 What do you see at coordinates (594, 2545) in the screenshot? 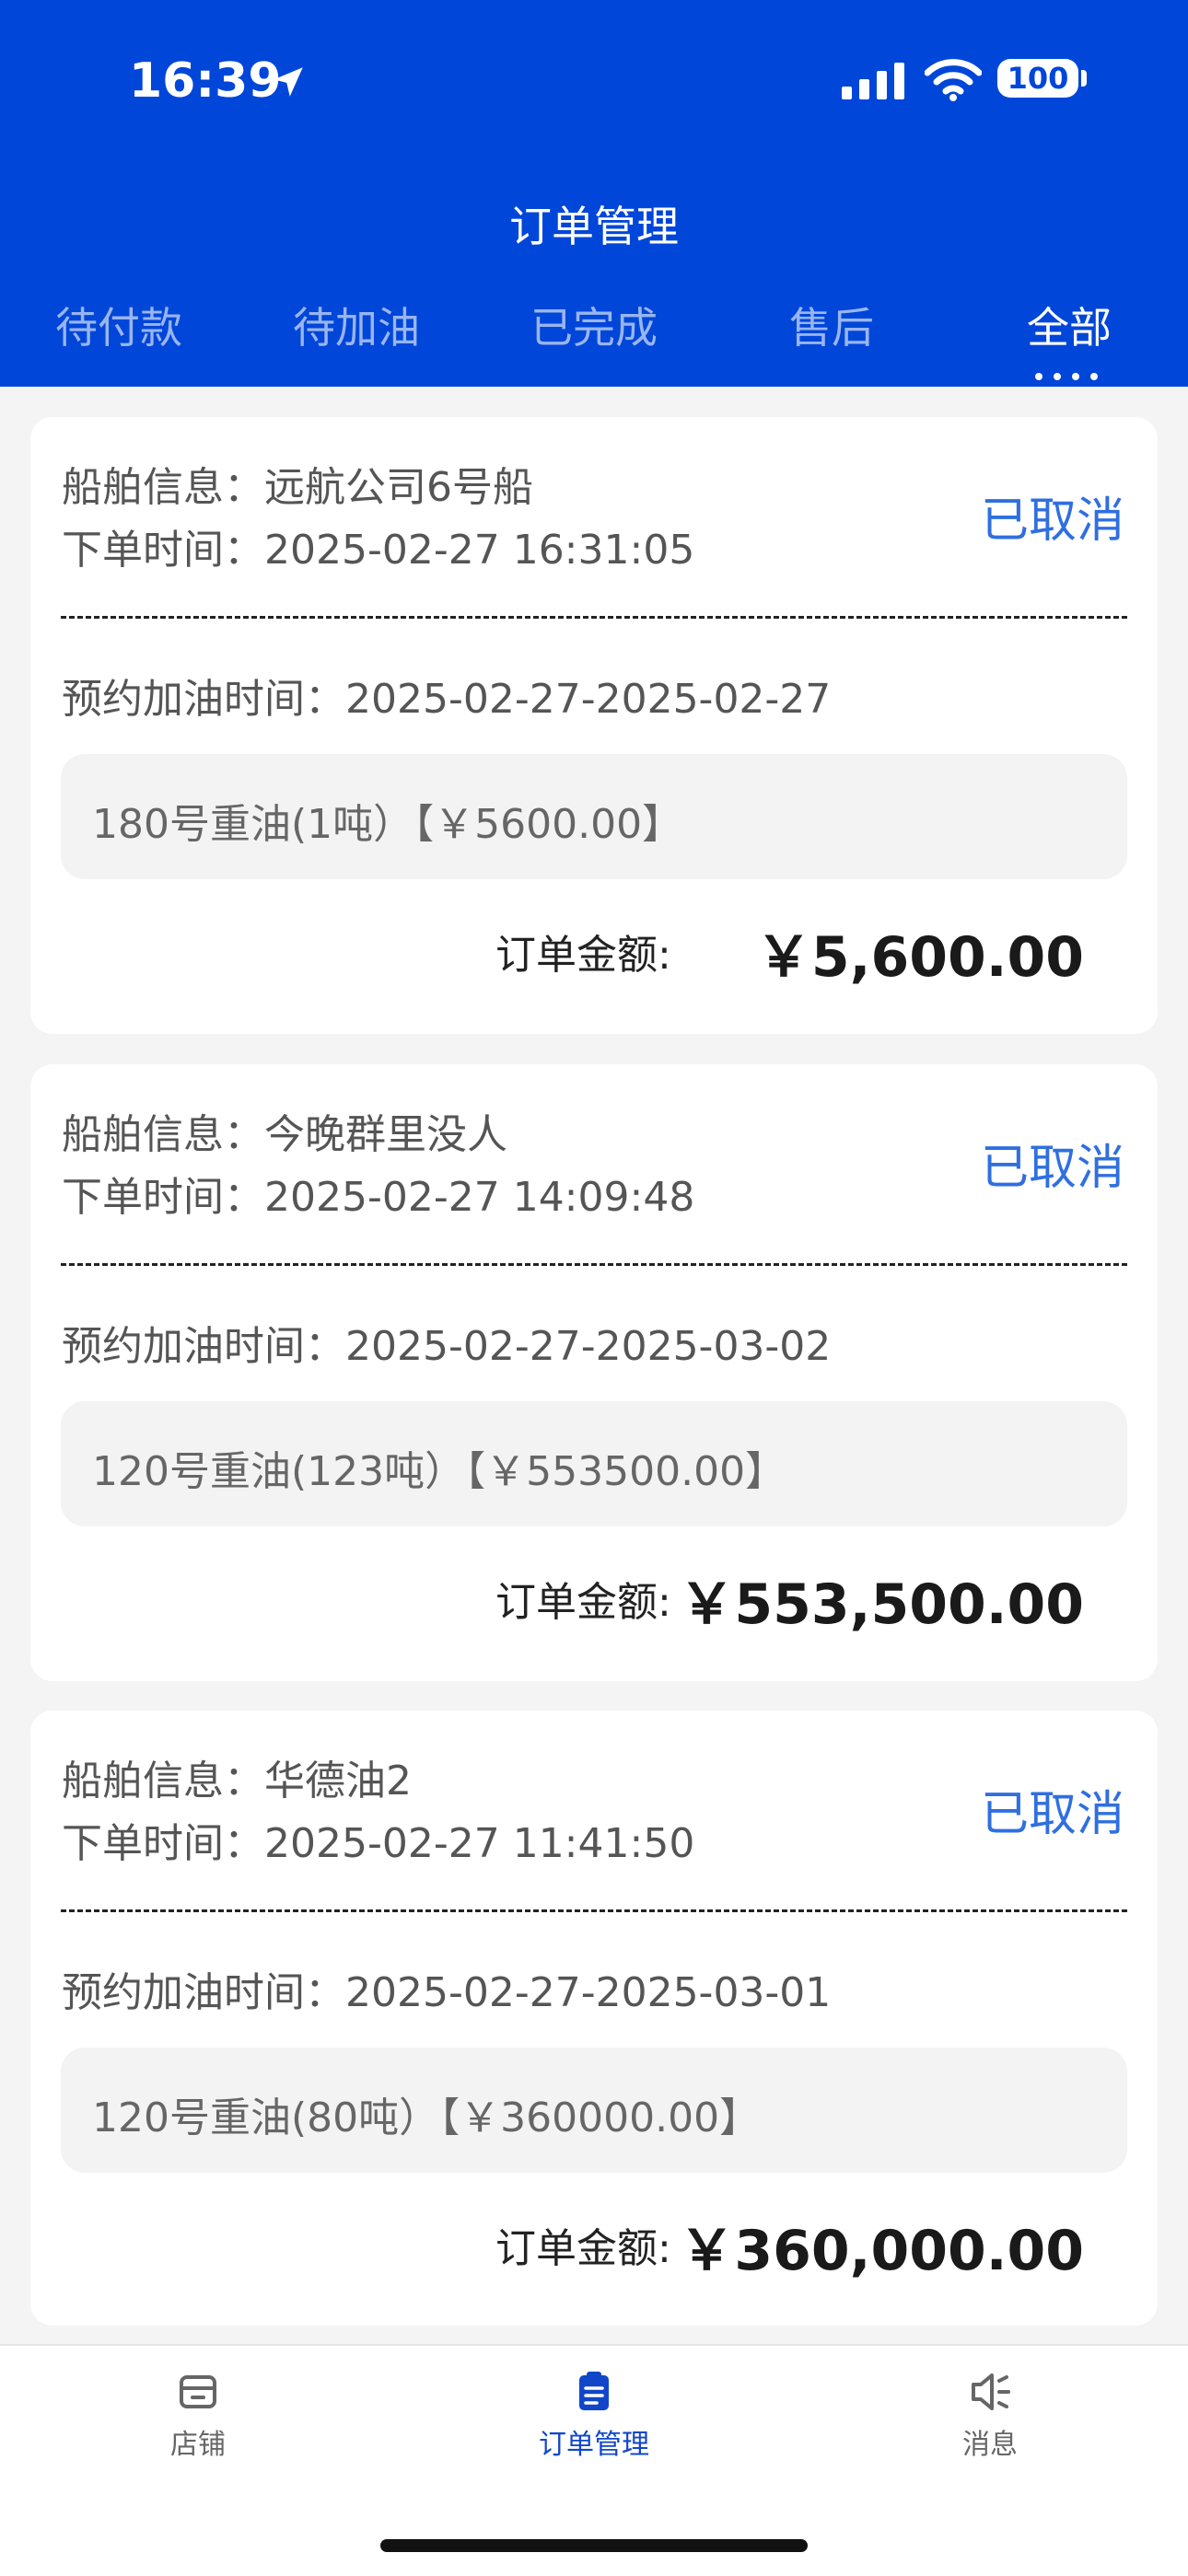
I see `home-indicator` at bounding box center [594, 2545].